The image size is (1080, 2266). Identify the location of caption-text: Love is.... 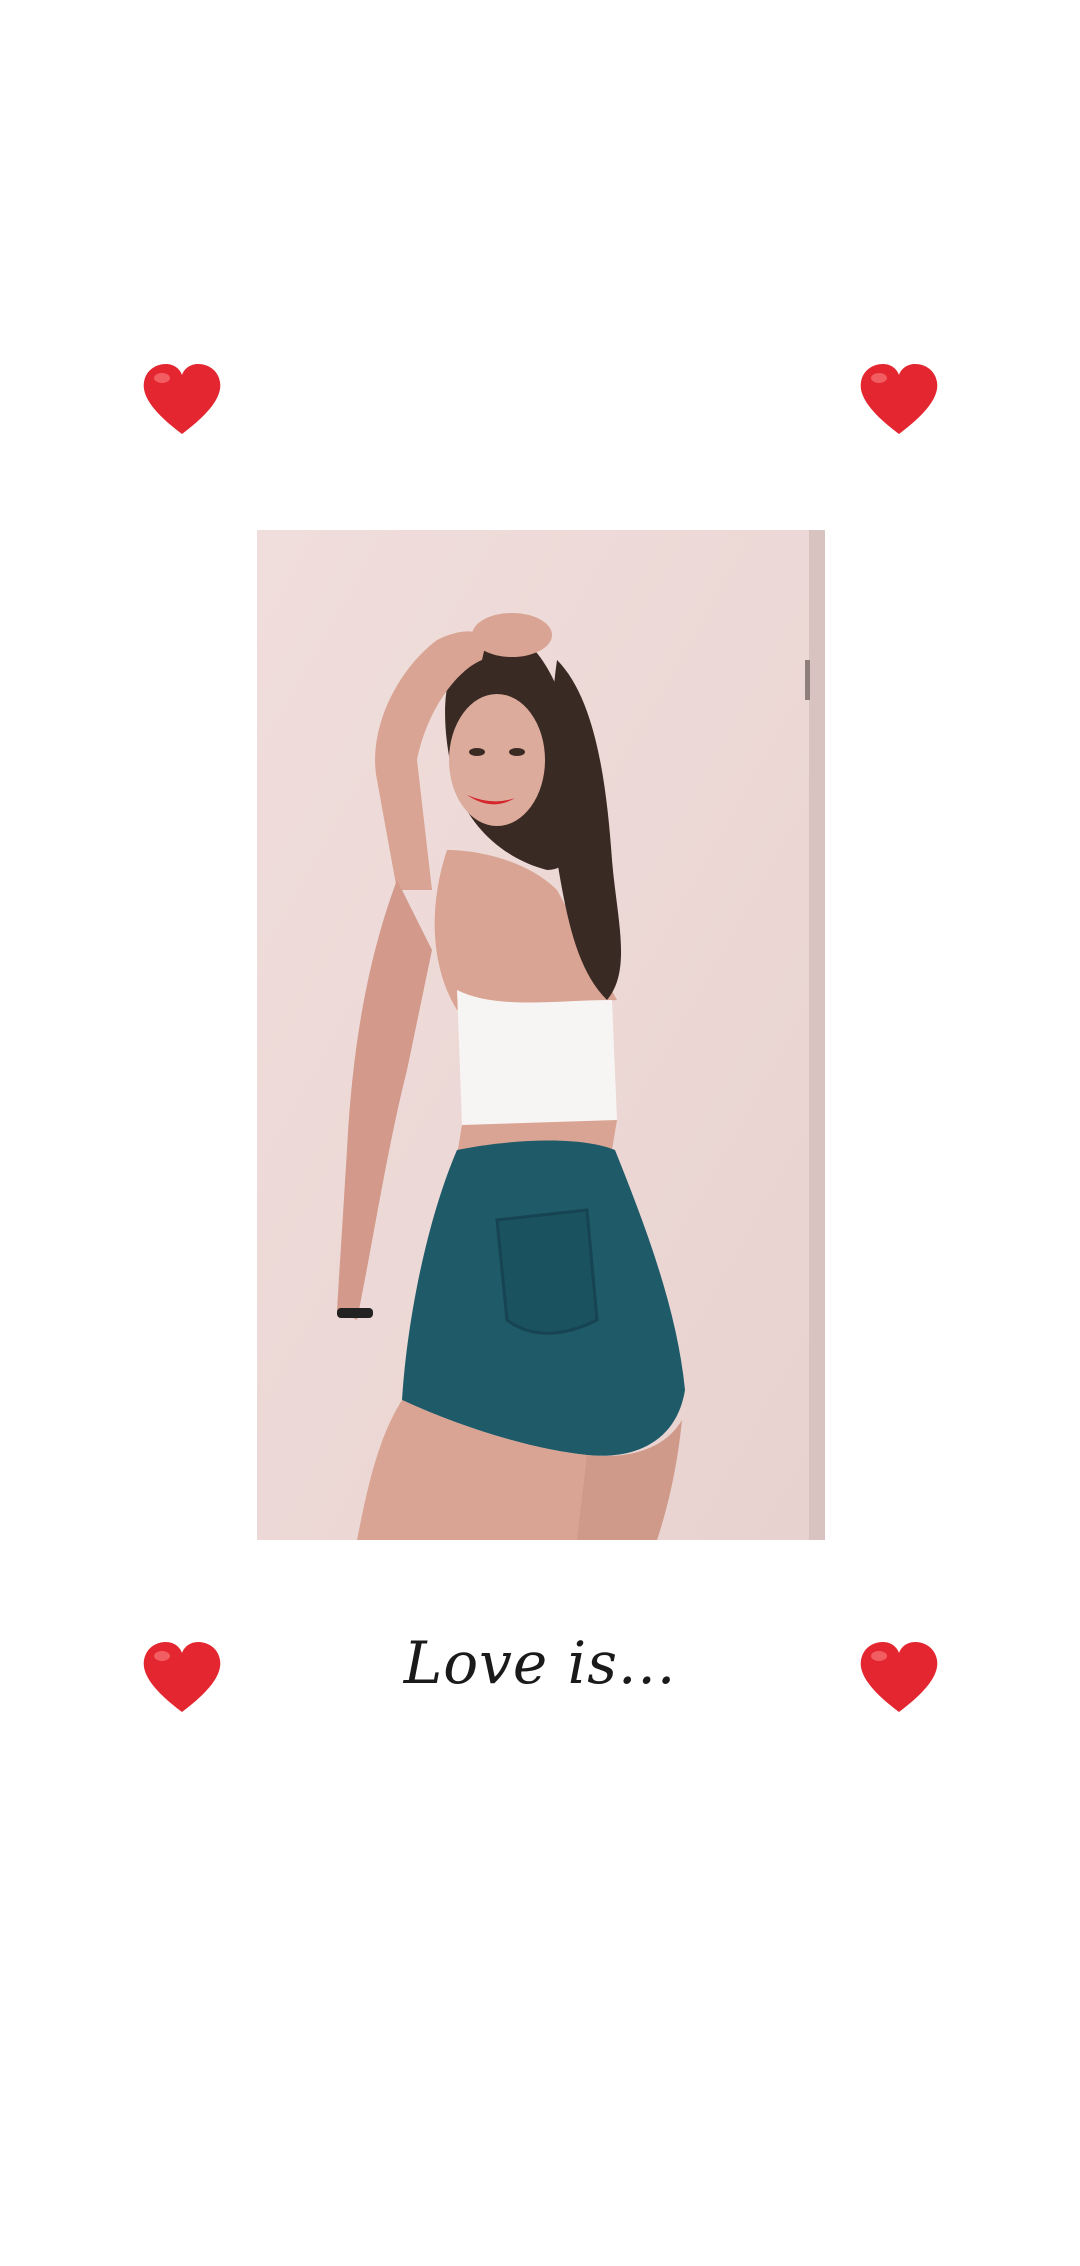
(540, 1663).